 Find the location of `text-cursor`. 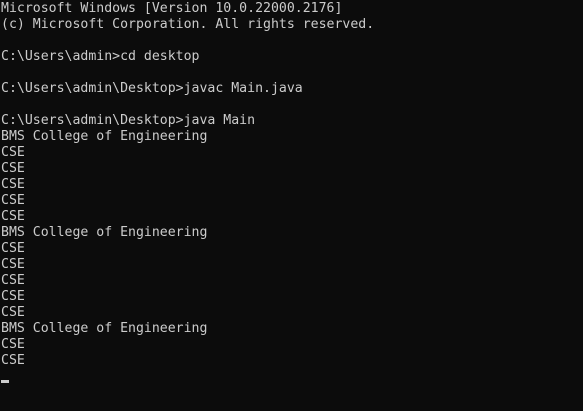

text-cursor is located at coordinates (5, 381).